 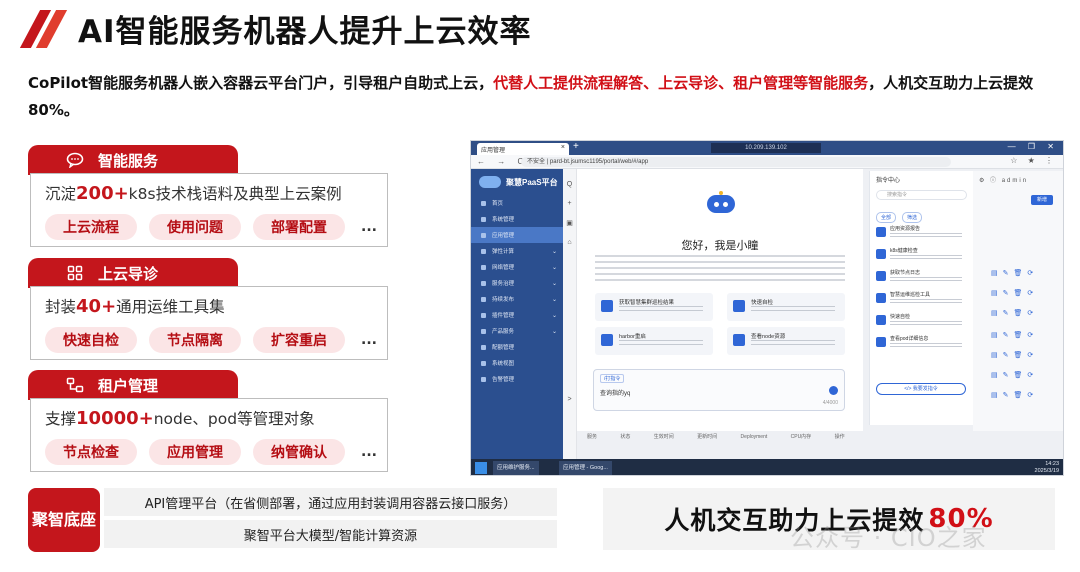 I want to click on send-icon, so click(x=833, y=390).